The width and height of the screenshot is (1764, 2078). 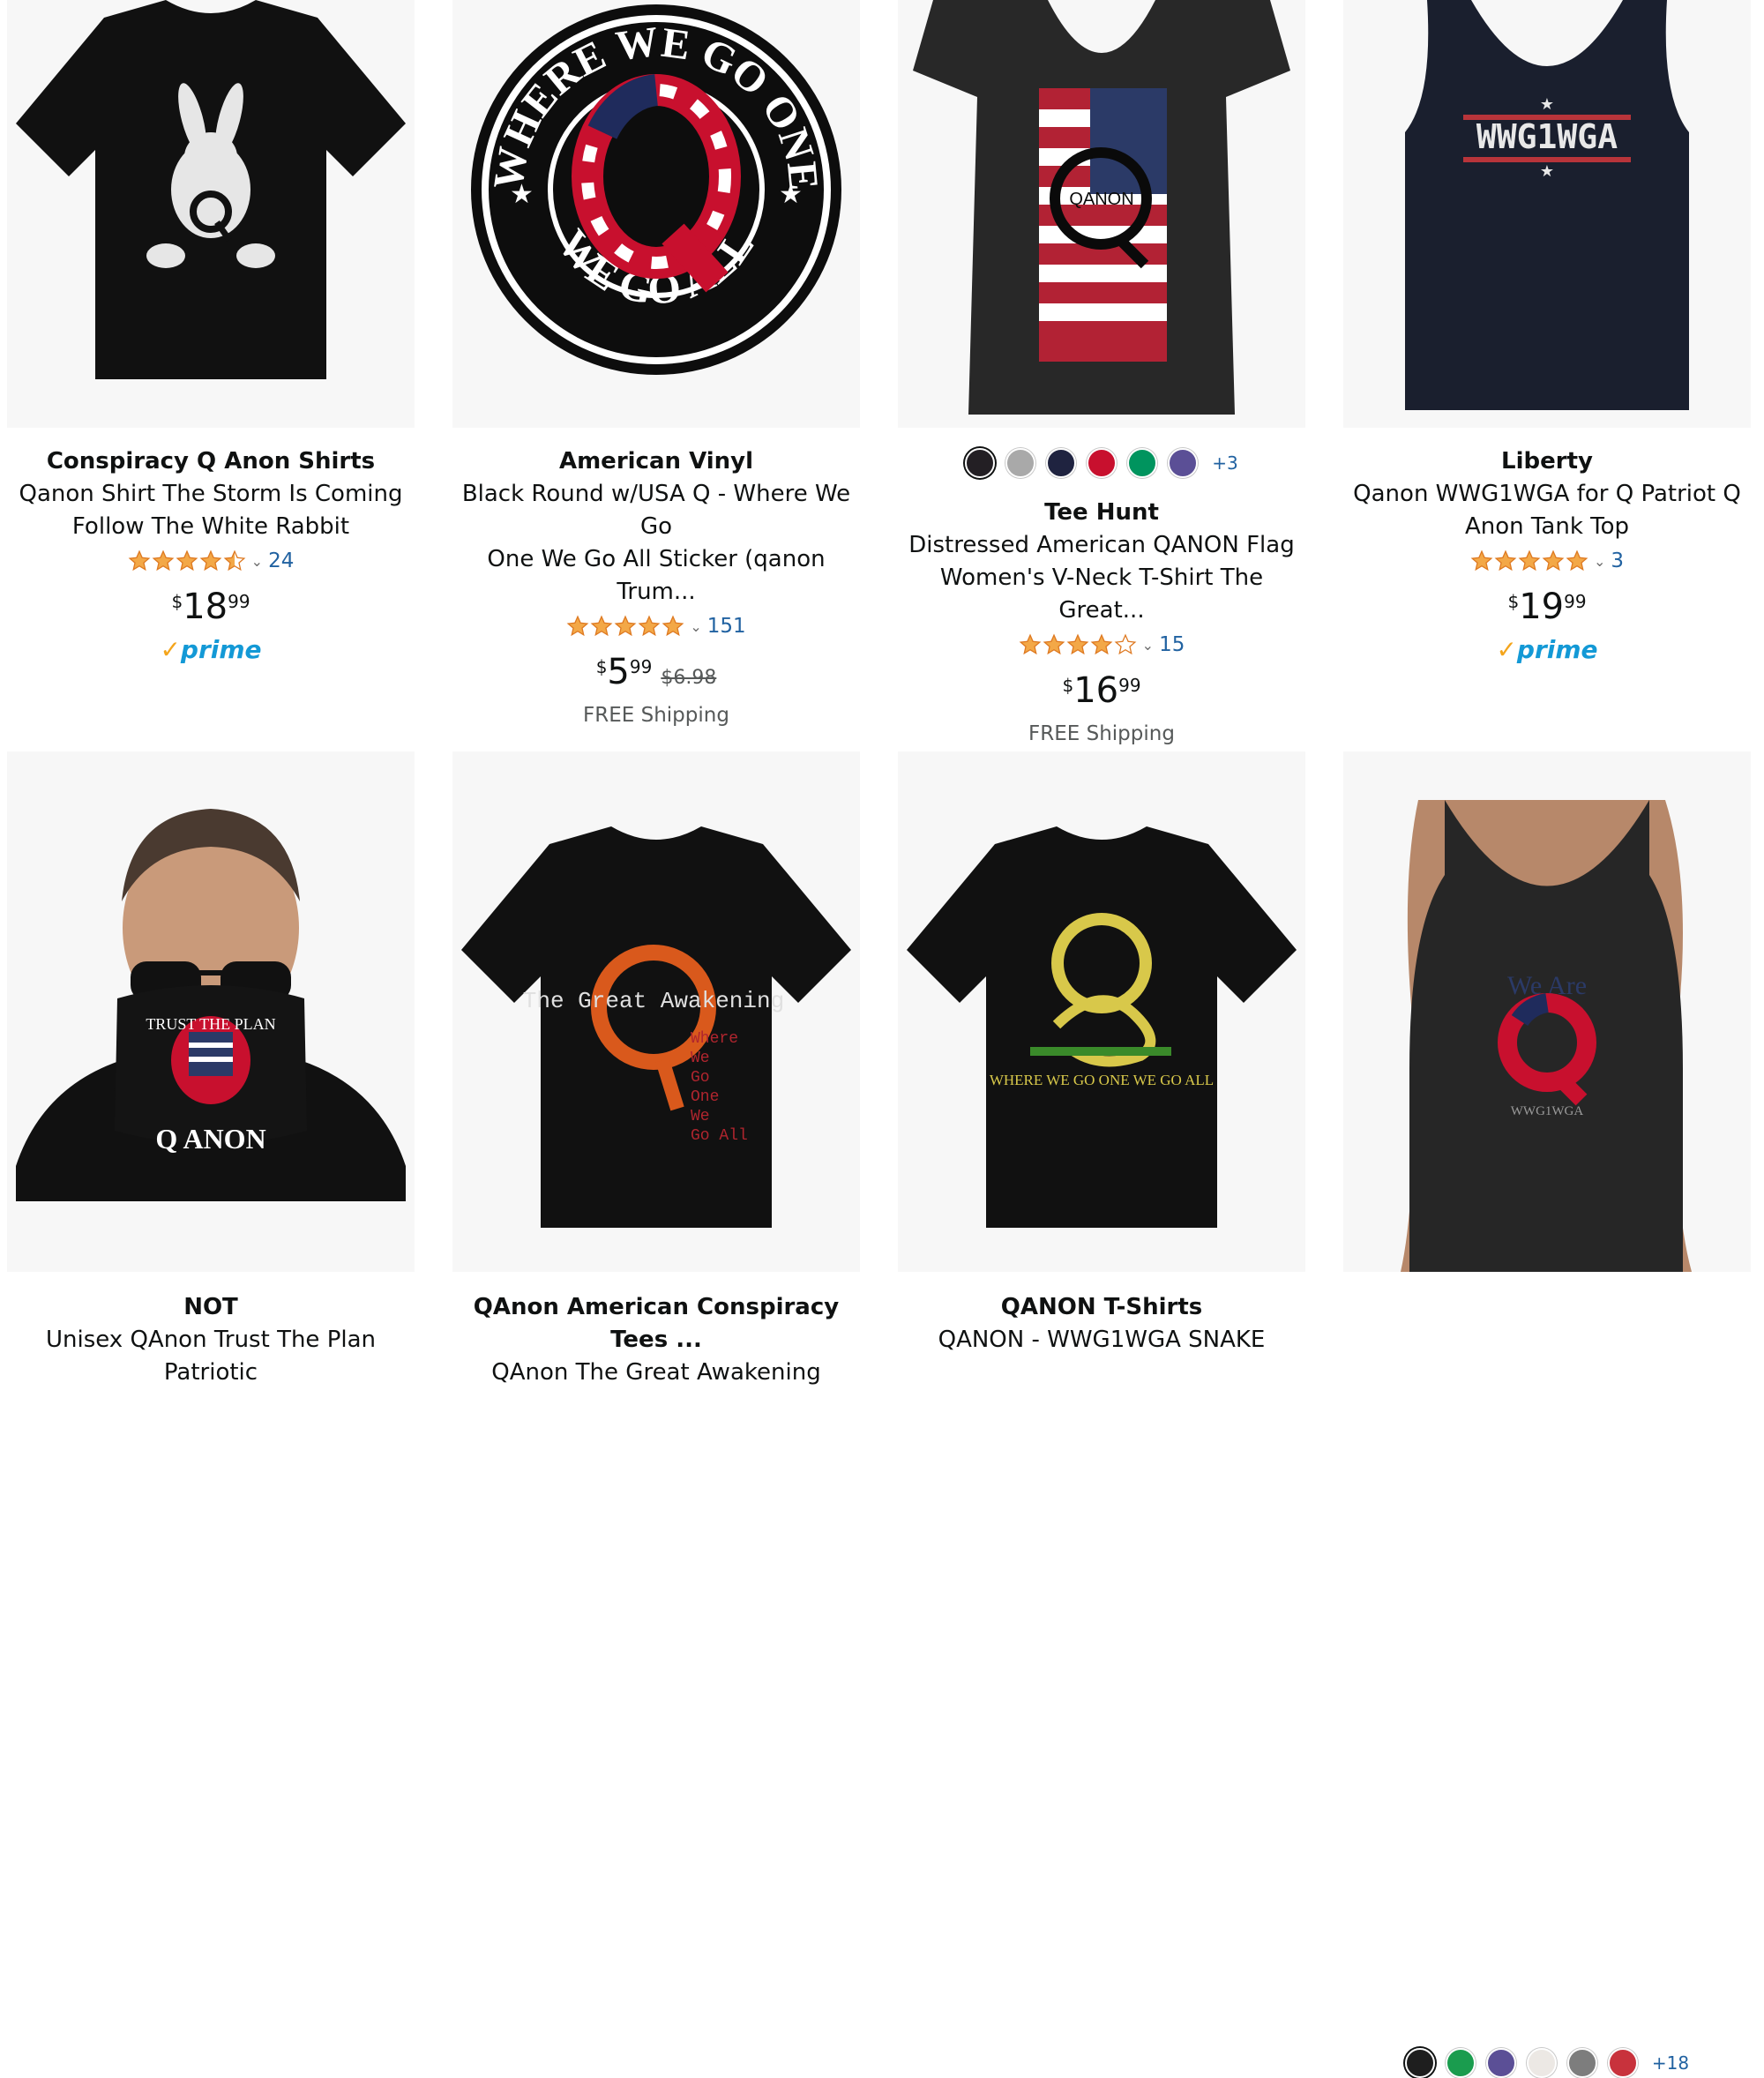 What do you see at coordinates (211, 1307) in the screenshot?
I see `product-brand: NOT` at bounding box center [211, 1307].